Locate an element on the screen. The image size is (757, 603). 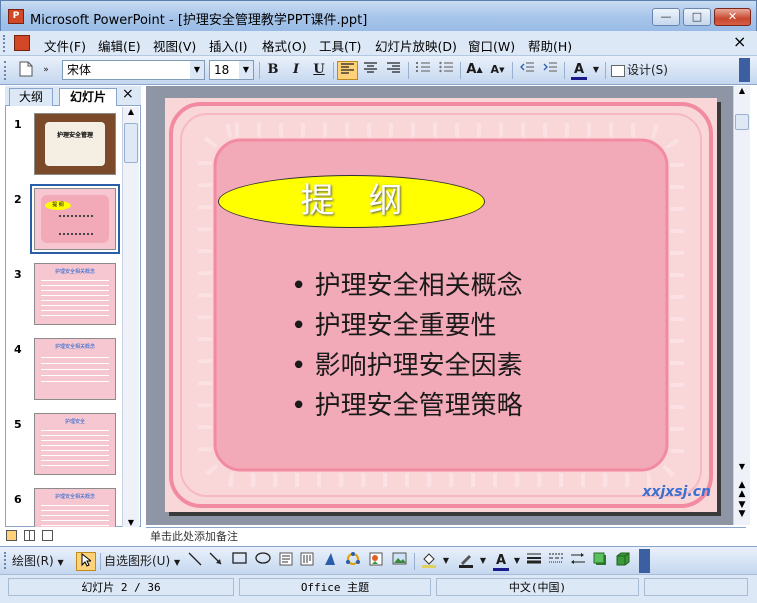
toolbar-options-icon: » is located at coordinates (46, 70).